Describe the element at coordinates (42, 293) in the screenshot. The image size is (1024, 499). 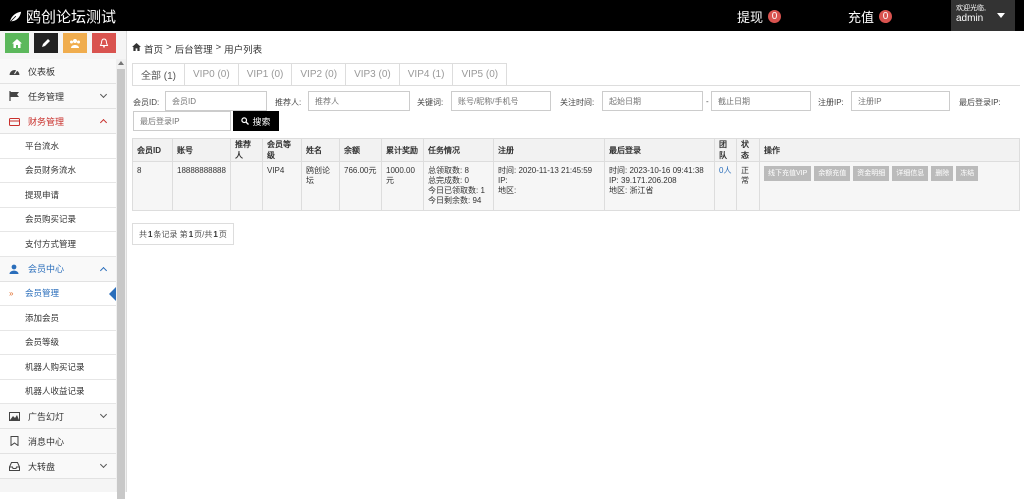
I see `sidebar-item-label: 会员管理` at that location.